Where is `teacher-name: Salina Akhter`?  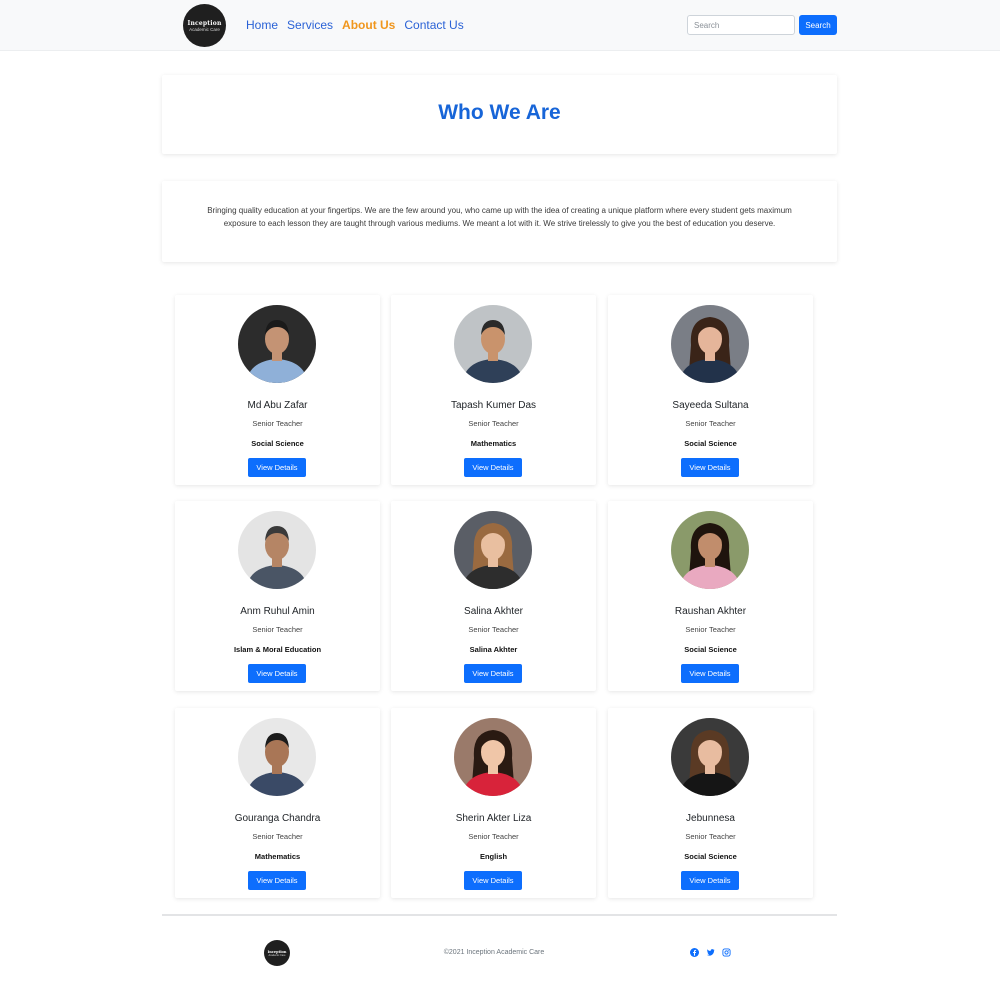
teacher-name: Salina Akhter is located at coordinates (493, 611).